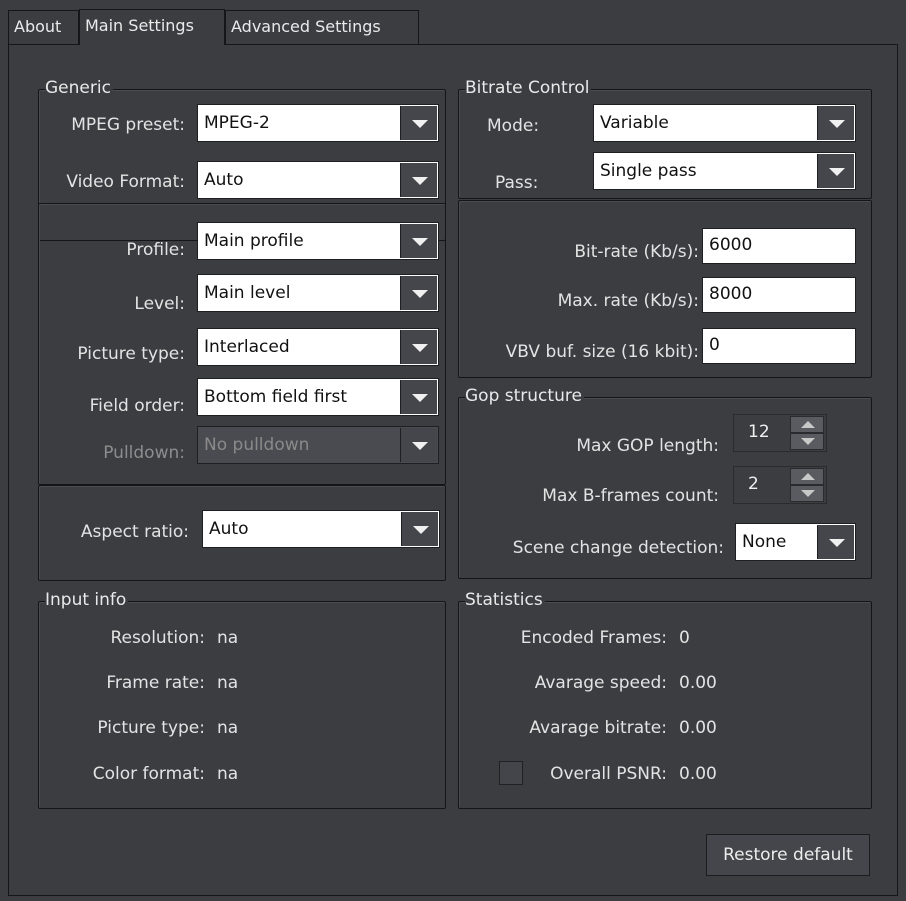  I want to click on encoded-frames-label: Encoded Frames:, so click(593, 638).